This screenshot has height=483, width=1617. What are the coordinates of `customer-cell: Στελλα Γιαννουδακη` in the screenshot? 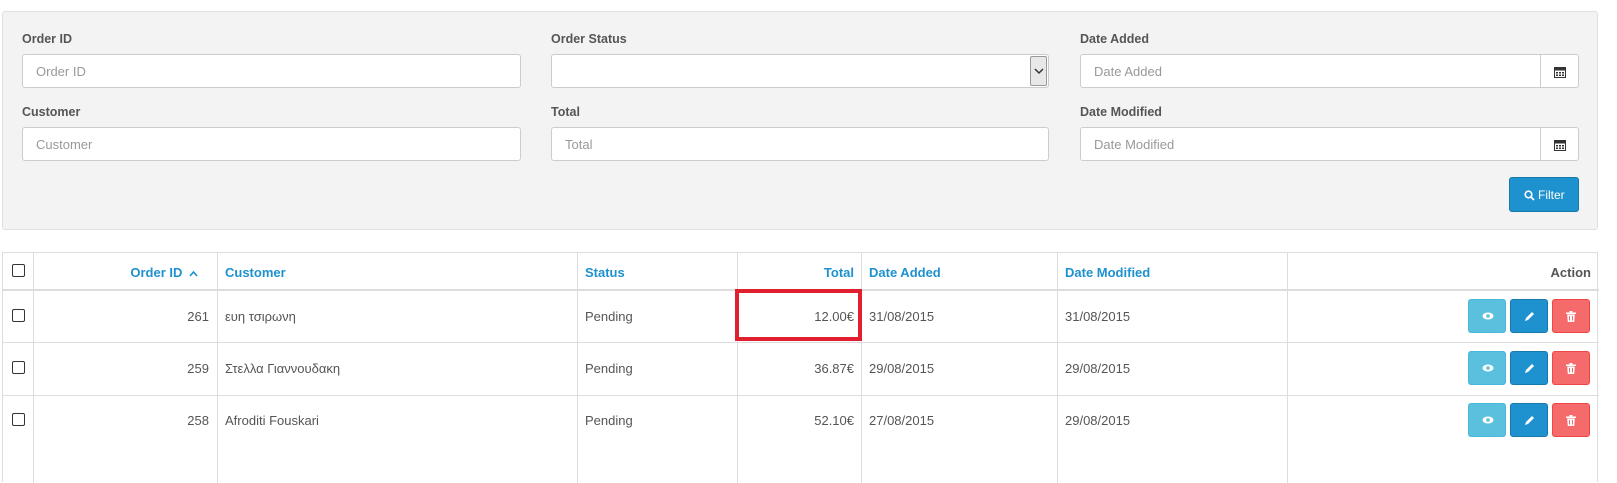 It's located at (283, 368).